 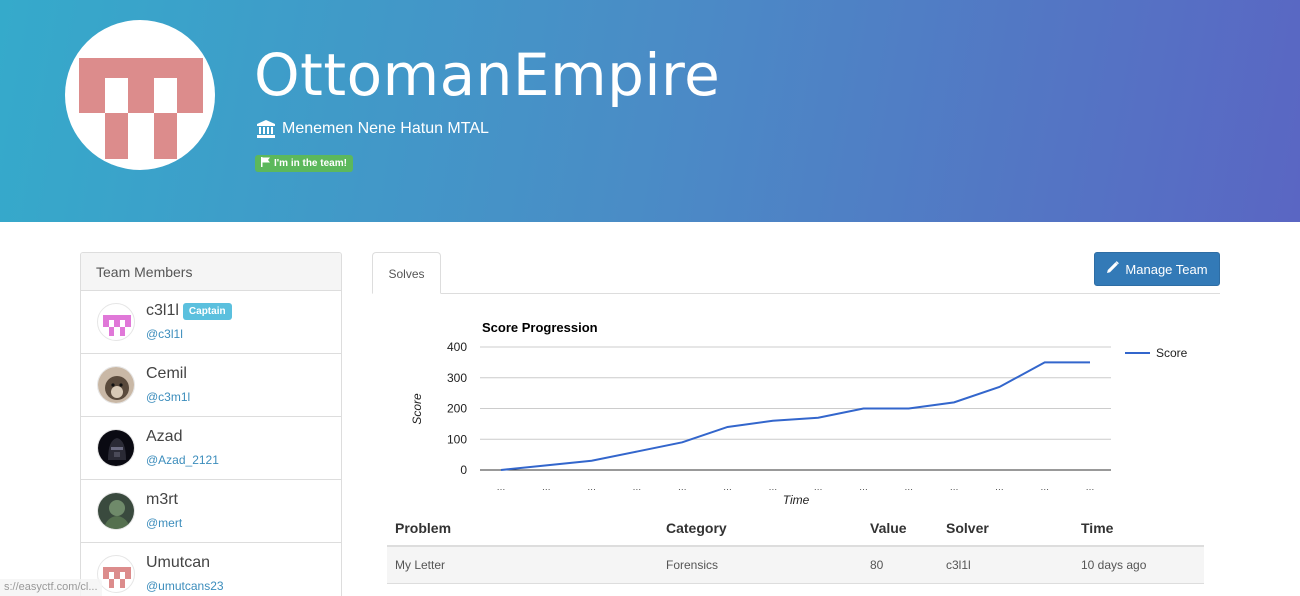 I want to click on member-handle: @mert, so click(x=164, y=523).